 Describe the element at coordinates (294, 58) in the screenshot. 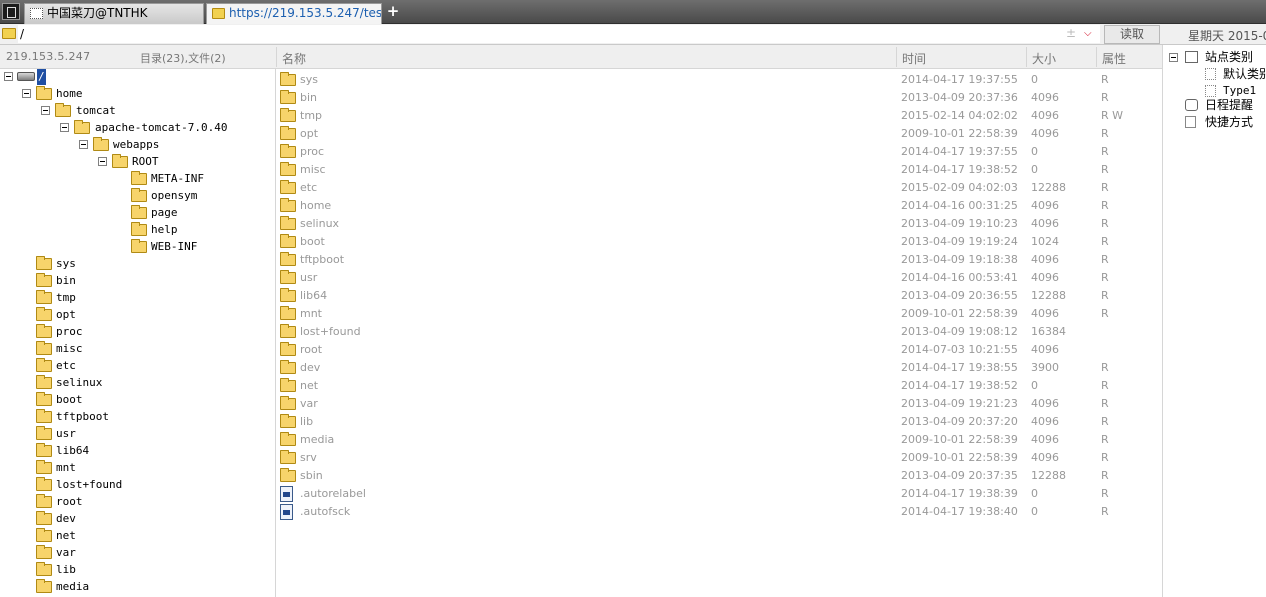

I see `column-header-name: 名称` at that location.